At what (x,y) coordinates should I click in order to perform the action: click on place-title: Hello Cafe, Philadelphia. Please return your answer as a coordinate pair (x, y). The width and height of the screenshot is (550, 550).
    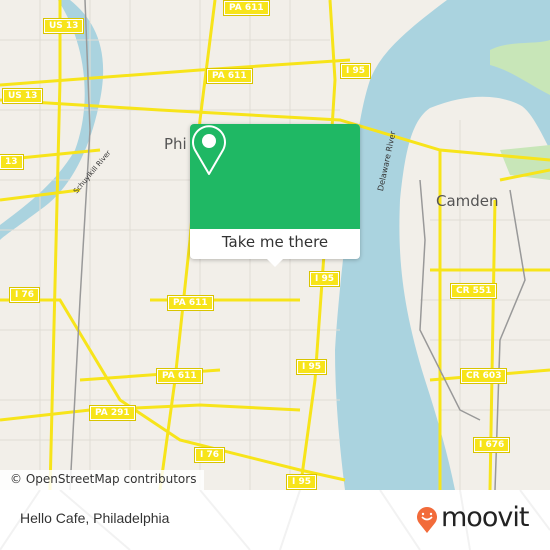
    Looking at the image, I should click on (95, 518).